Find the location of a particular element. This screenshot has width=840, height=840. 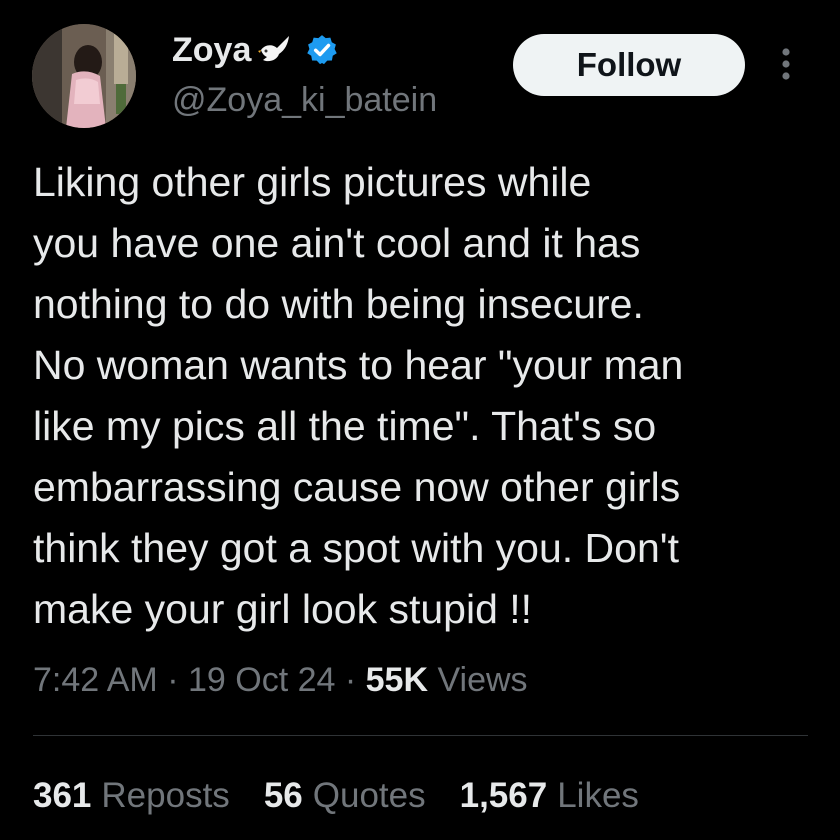

quotes-stat: 56 Quotes is located at coordinates (345, 796).